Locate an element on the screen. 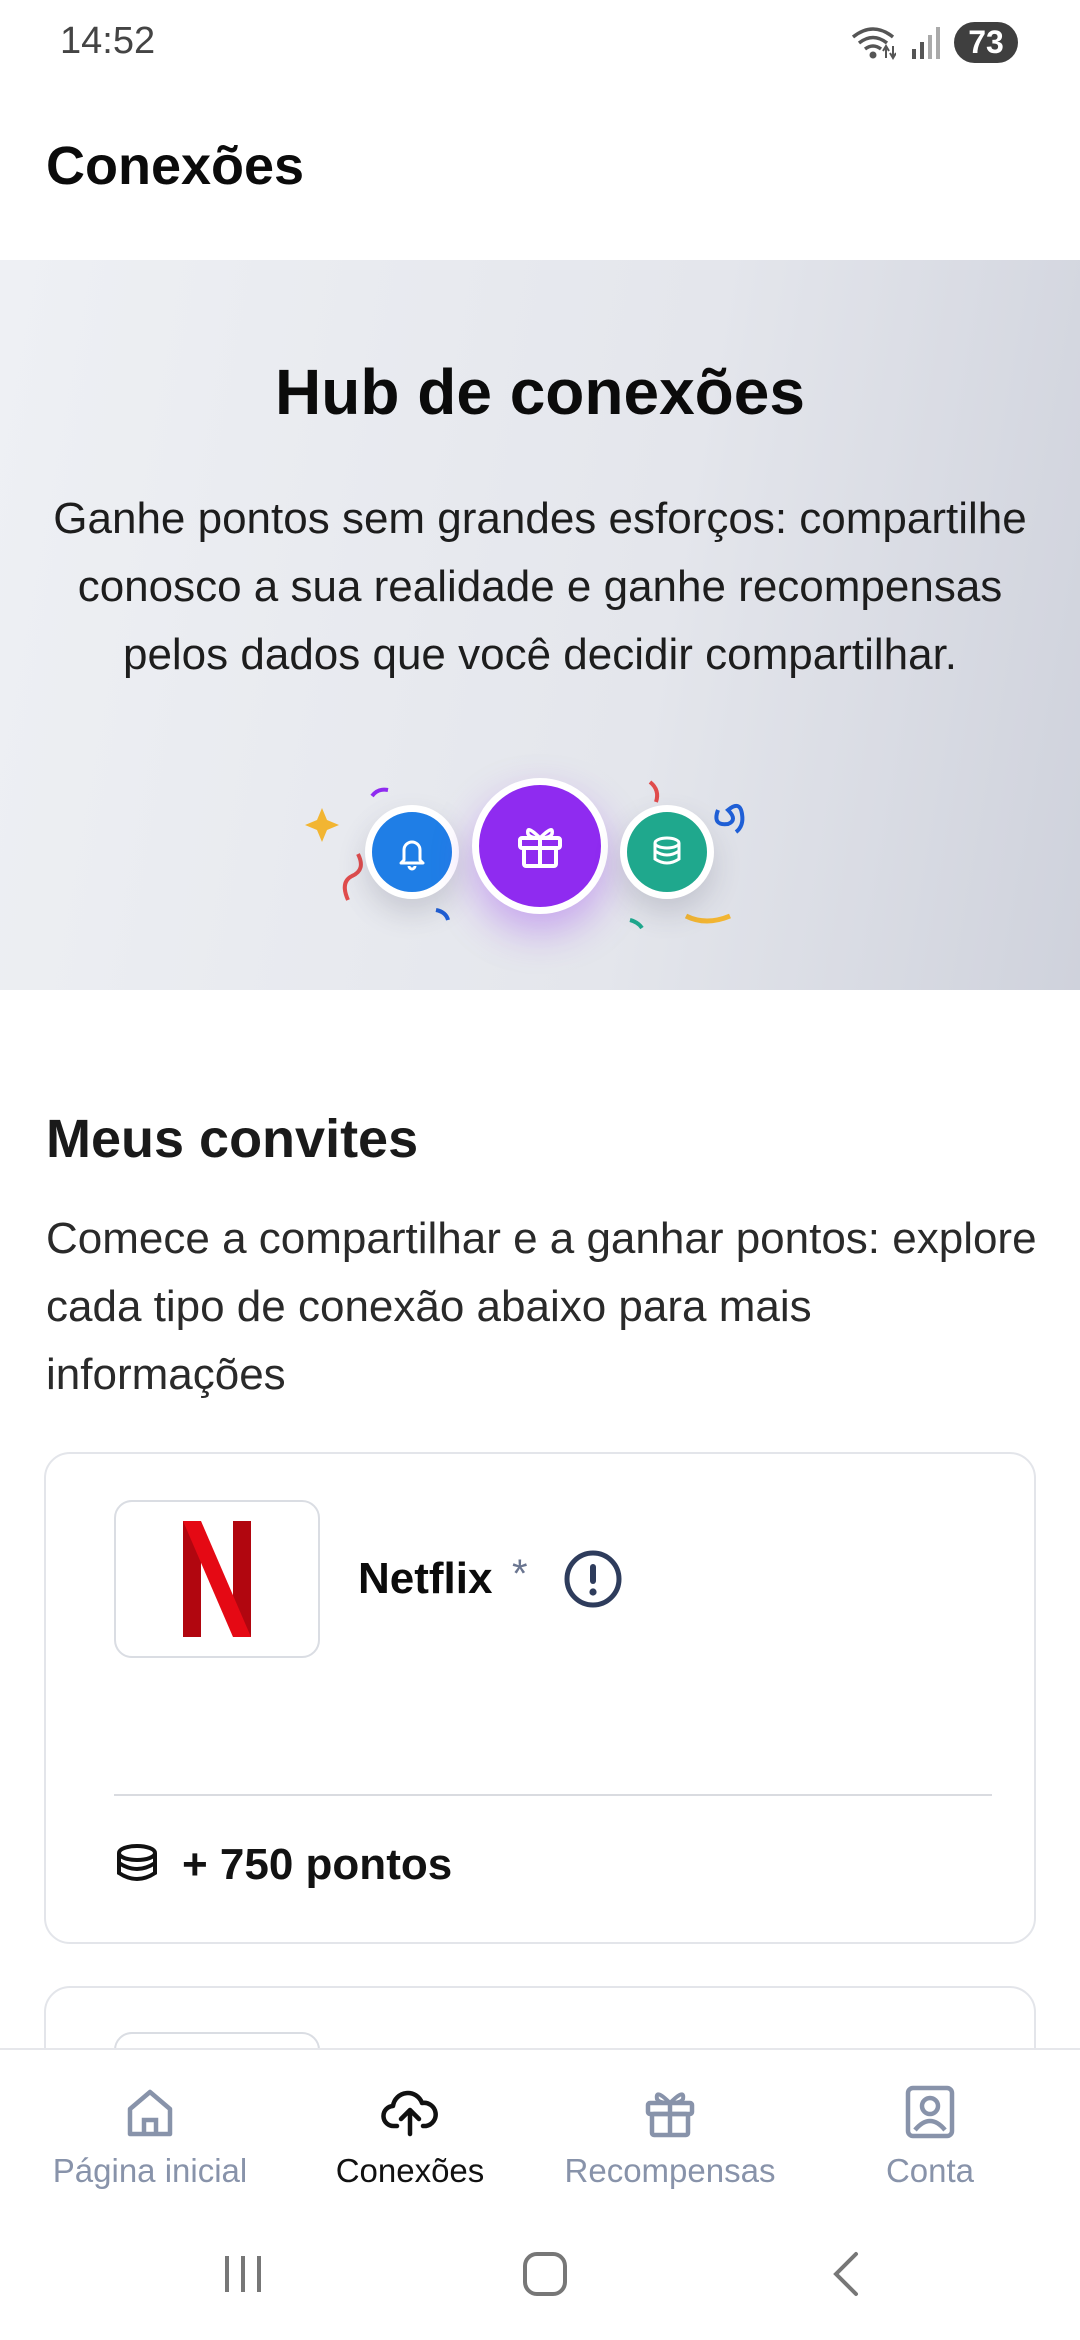  card-title: Netflix is located at coordinates (425, 1578).